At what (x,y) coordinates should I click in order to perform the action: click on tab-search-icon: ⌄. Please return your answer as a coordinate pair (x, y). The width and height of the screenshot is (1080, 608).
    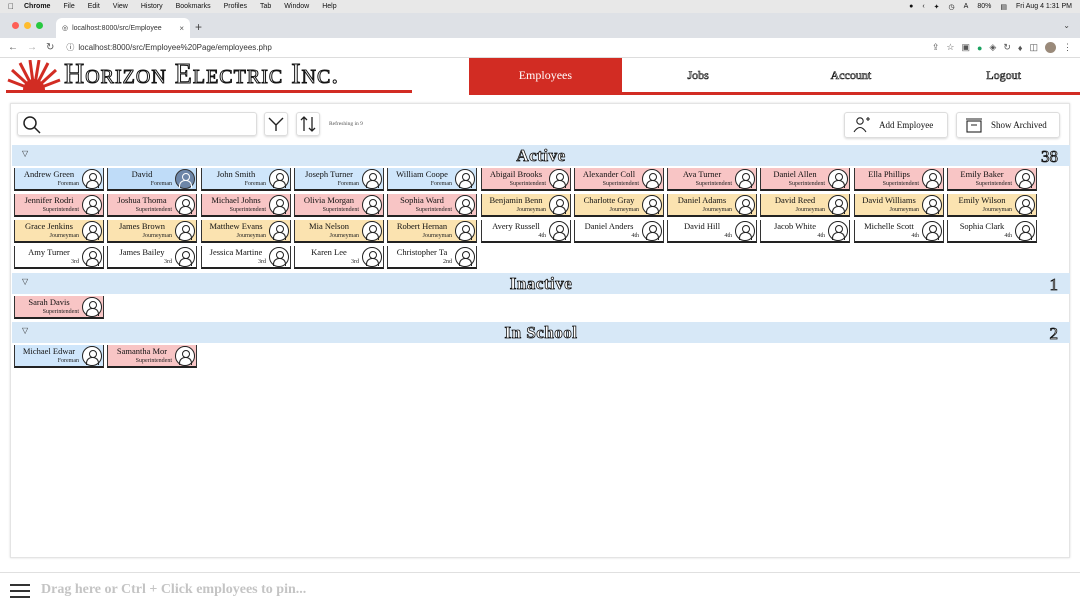
    Looking at the image, I should click on (1066, 25).